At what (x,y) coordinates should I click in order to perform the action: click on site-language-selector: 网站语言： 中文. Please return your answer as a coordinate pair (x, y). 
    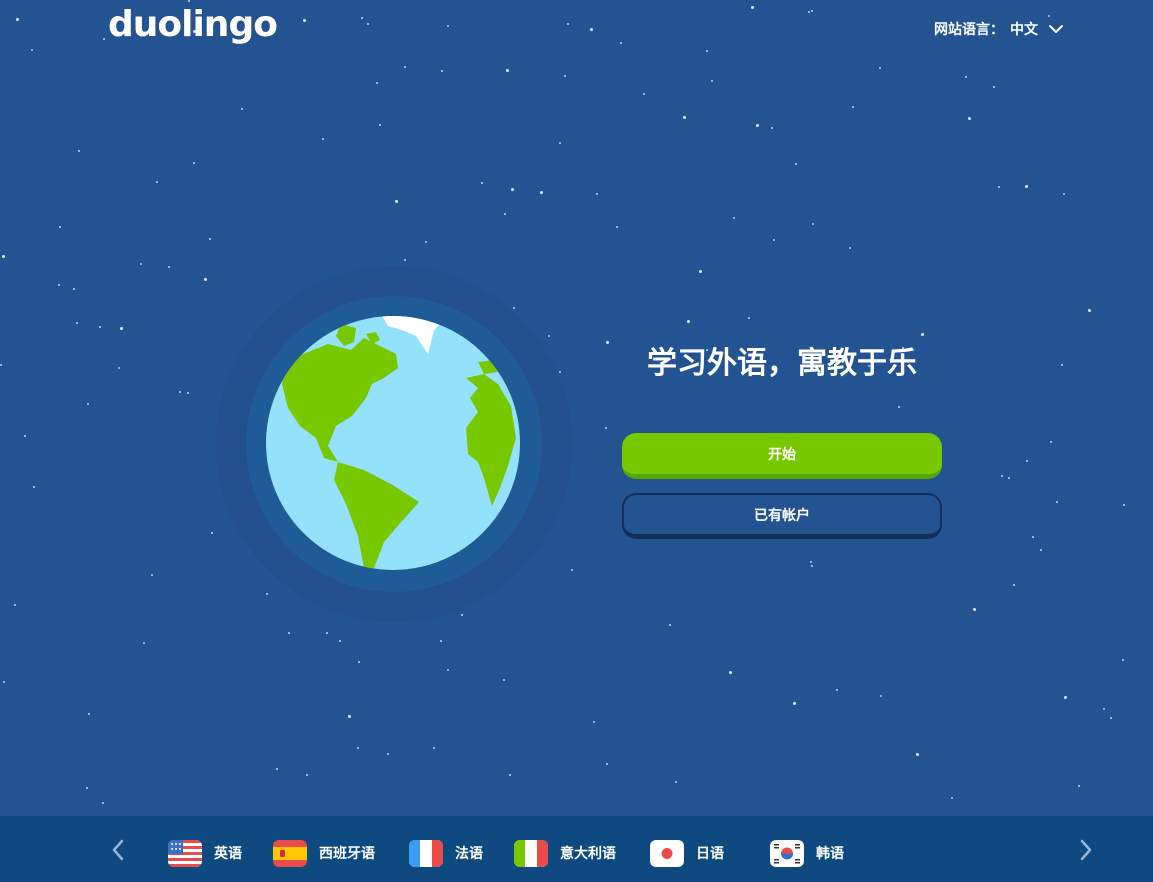
    Looking at the image, I should click on (999, 29).